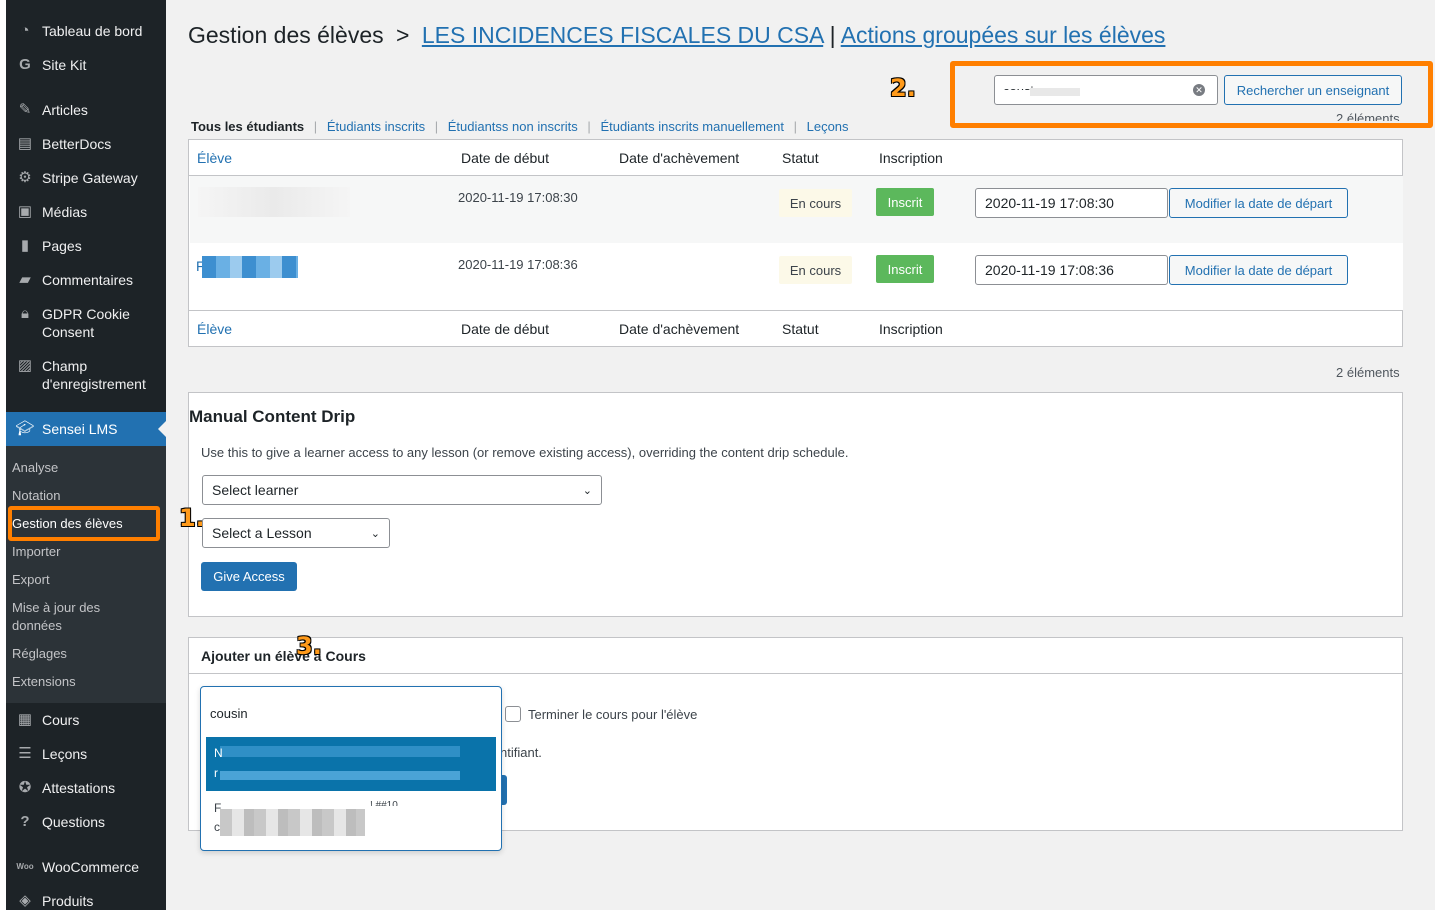 The width and height of the screenshot is (1435, 910). Describe the element at coordinates (86, 246) in the screenshot. I see `sidebar-item-pages: ▮ Pages` at that location.